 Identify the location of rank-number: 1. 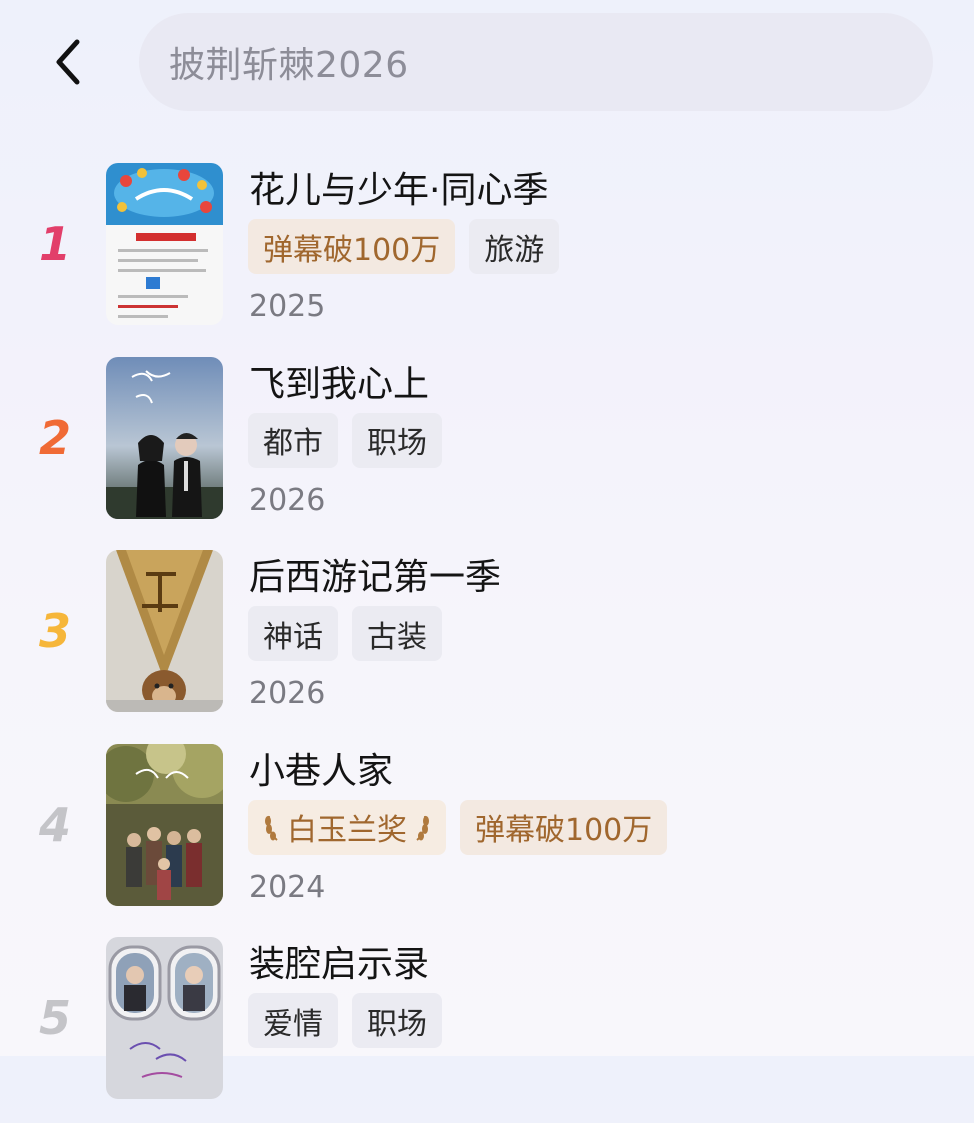
(54, 244).